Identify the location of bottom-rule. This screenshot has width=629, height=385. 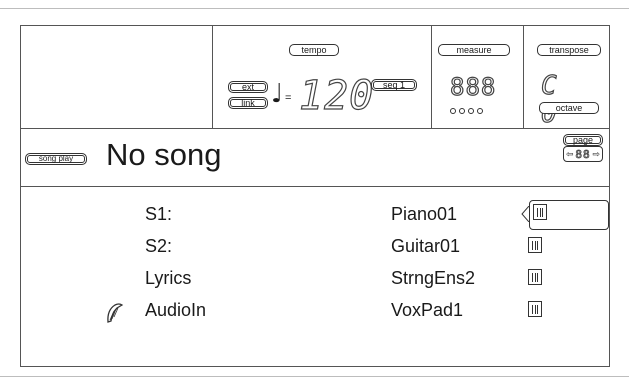
(314, 376).